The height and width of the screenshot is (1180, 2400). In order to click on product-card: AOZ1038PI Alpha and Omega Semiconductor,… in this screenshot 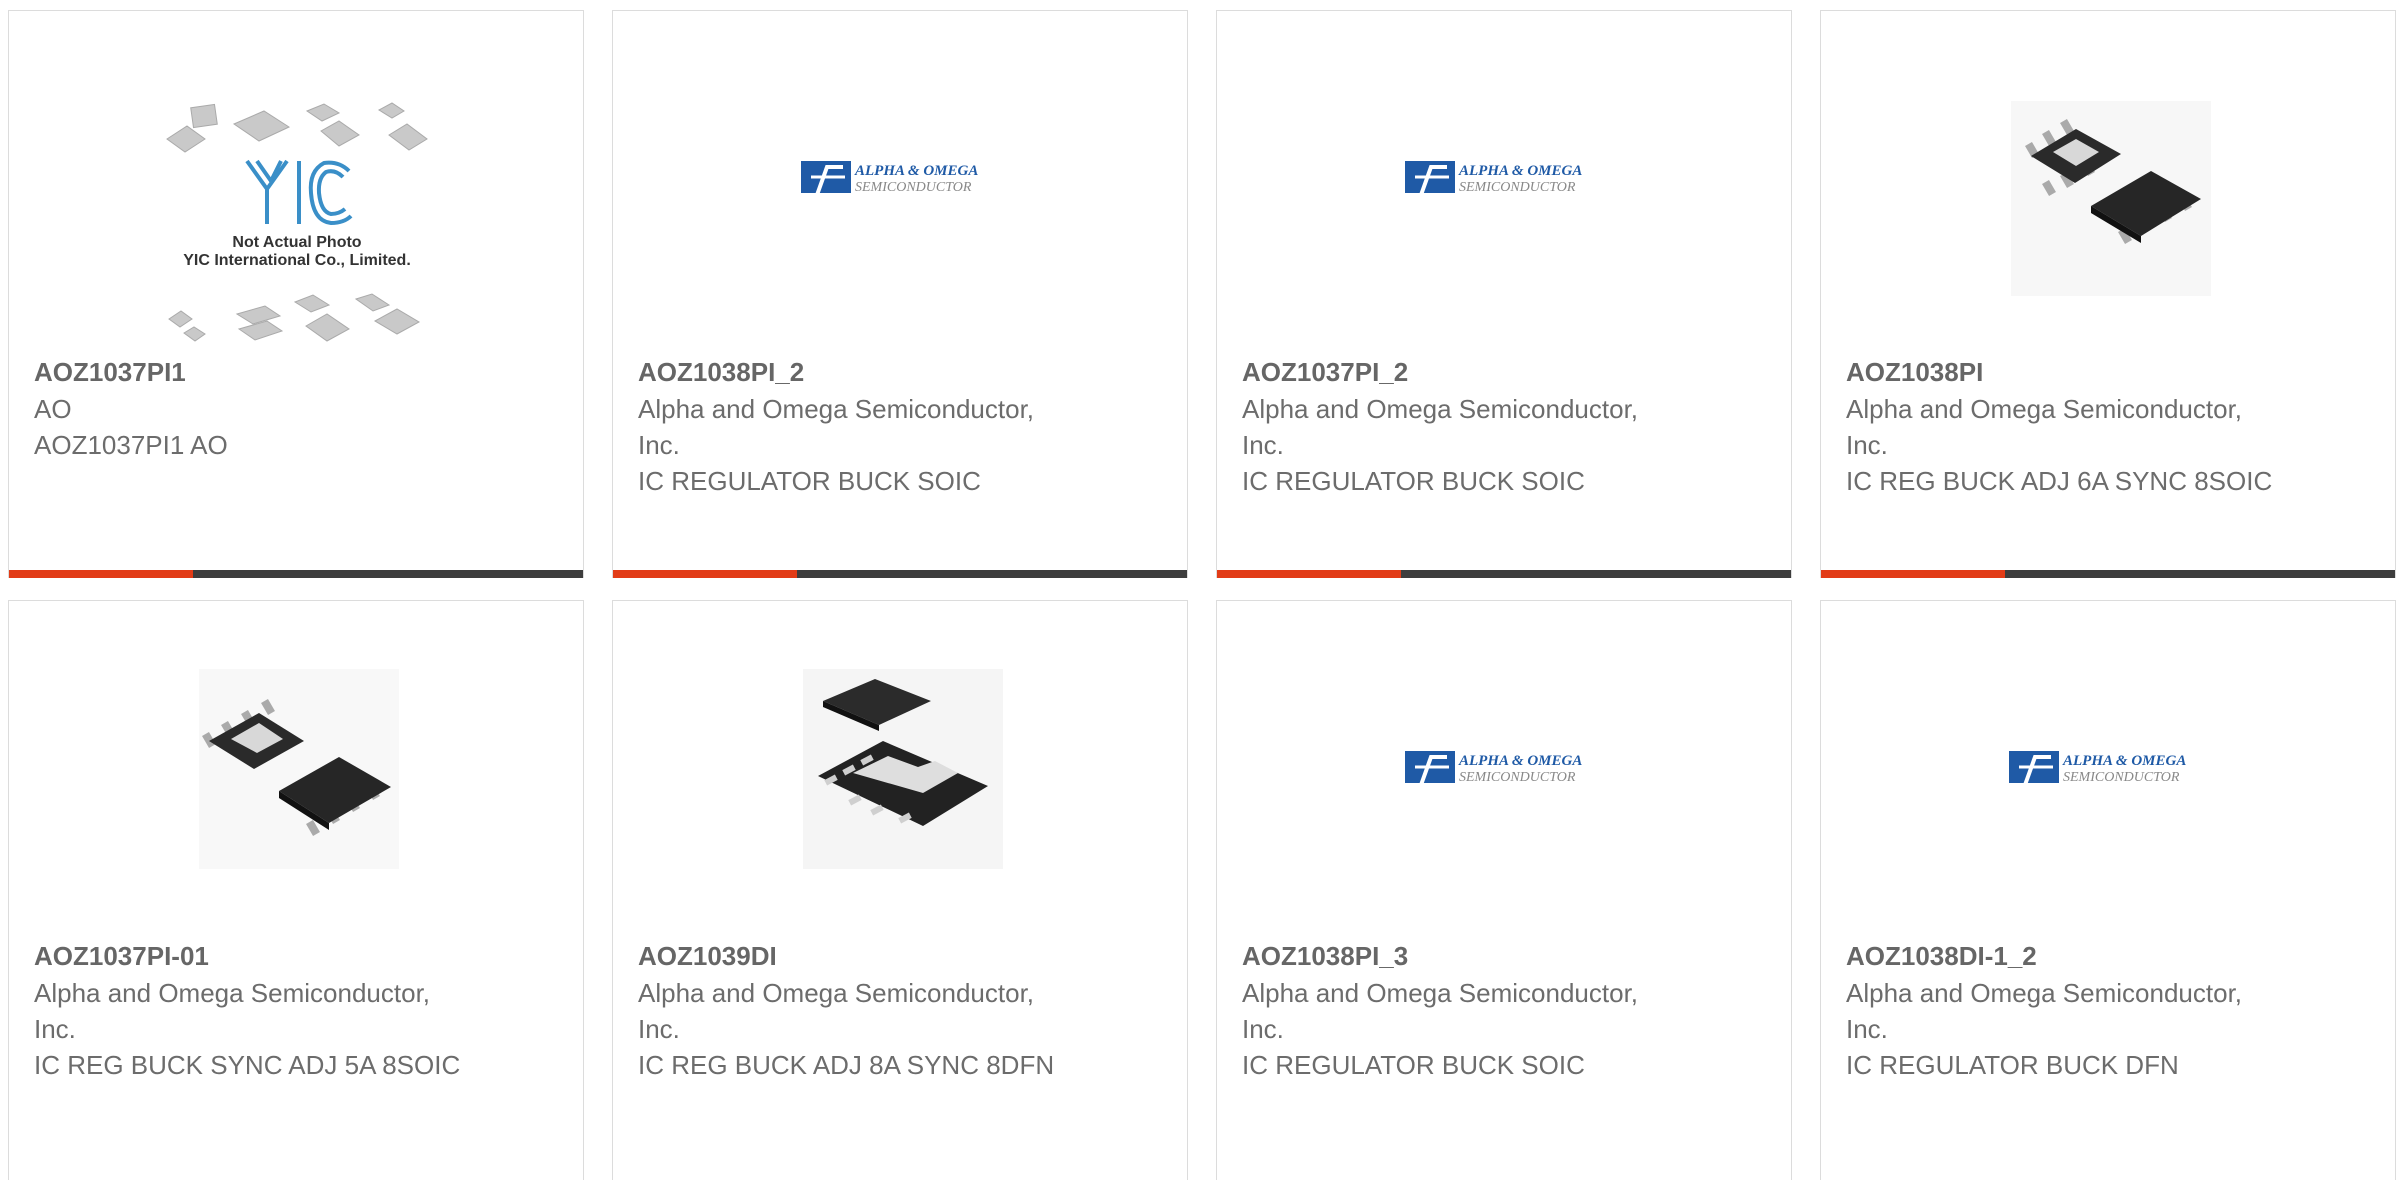, I will do `click(2108, 294)`.